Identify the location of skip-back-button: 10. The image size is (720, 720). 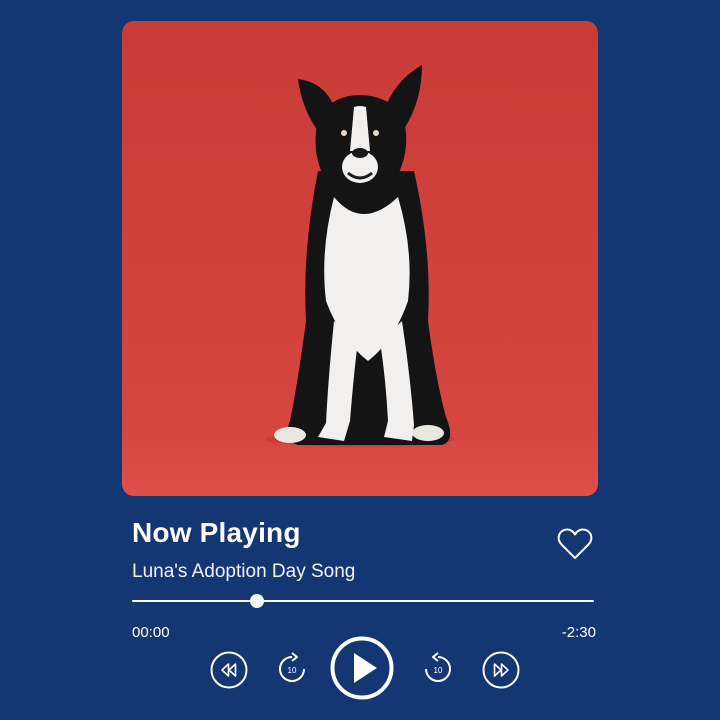
(292, 669).